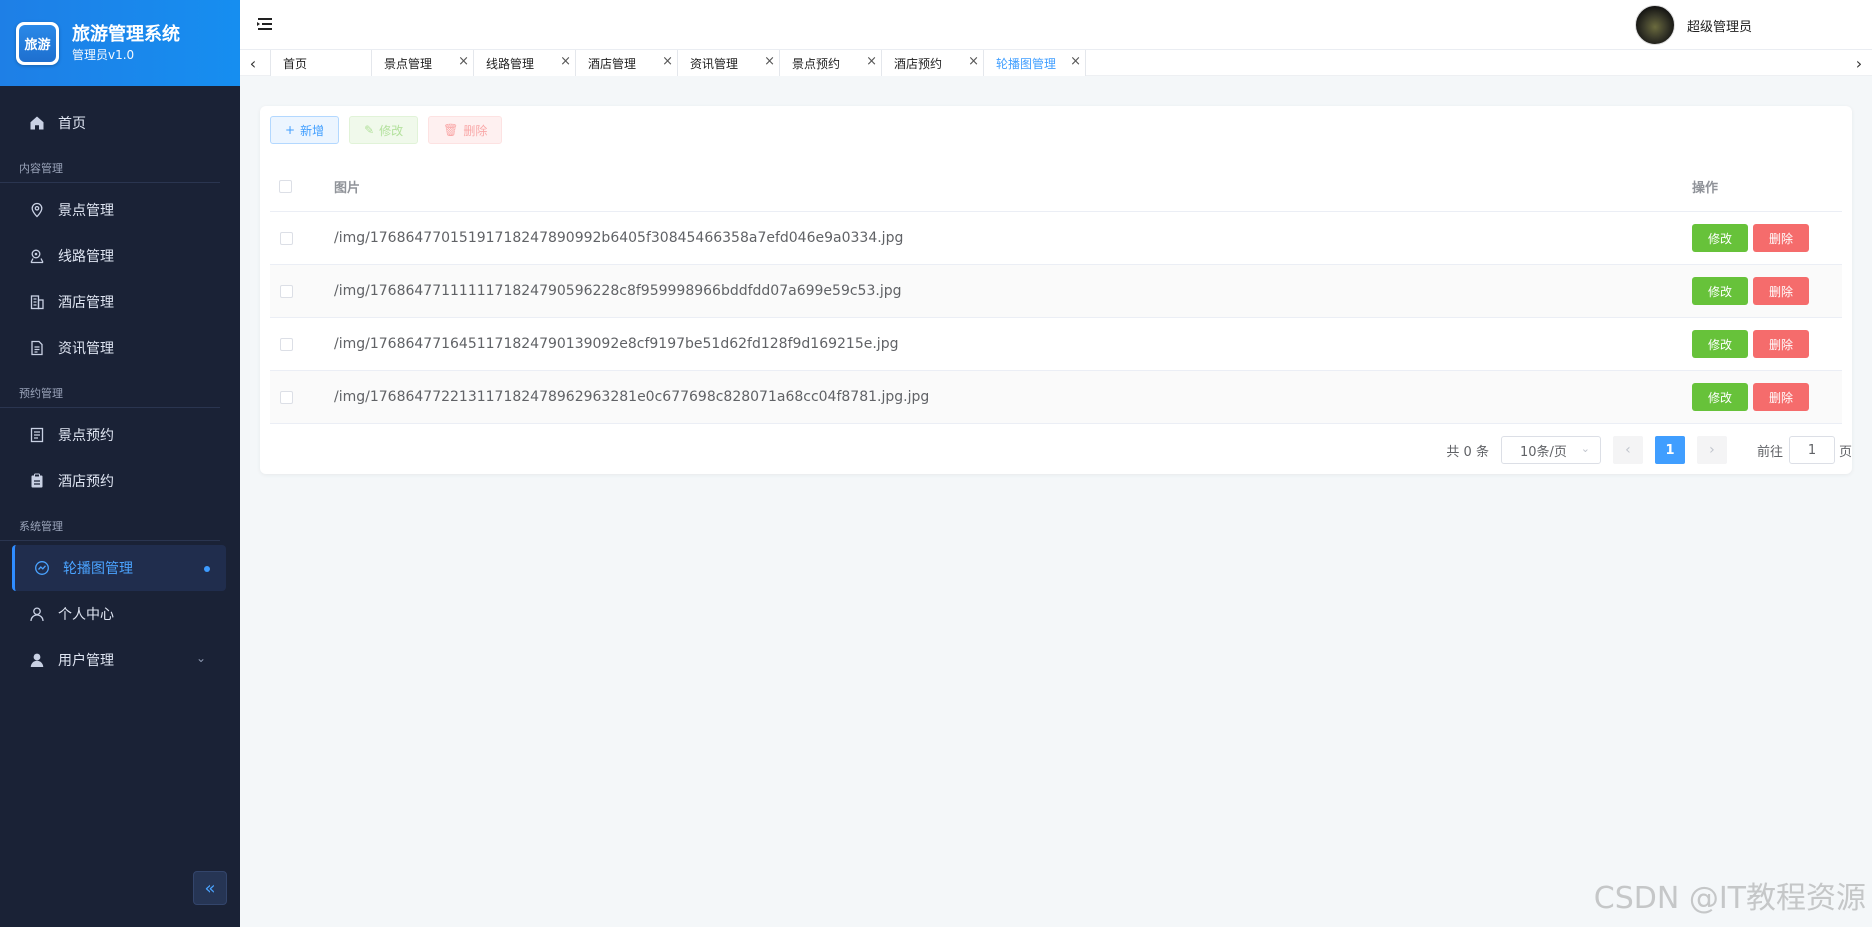 The height and width of the screenshot is (927, 1872). Describe the element at coordinates (1729, 898) in the screenshot. I see `watermark: CSDN @IT教程资源` at that location.